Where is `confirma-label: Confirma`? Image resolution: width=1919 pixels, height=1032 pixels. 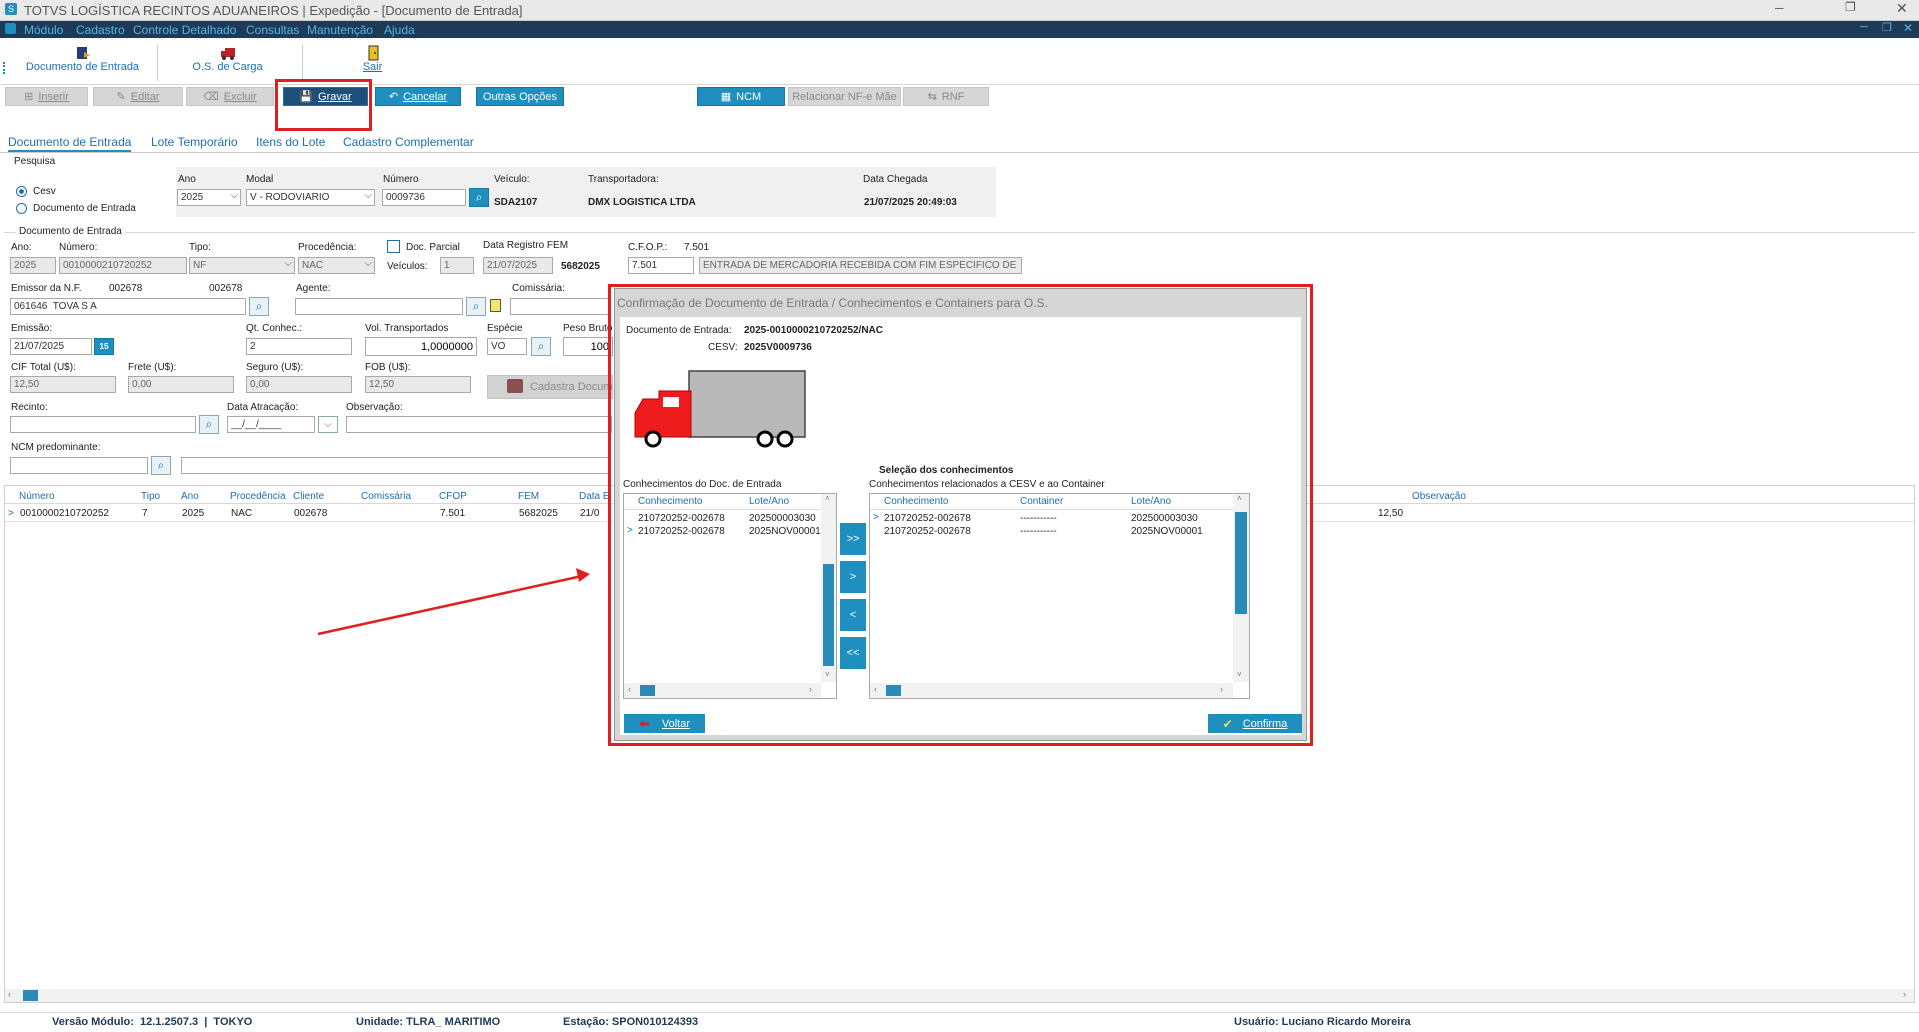 confirma-label: Confirma is located at coordinates (1265, 723).